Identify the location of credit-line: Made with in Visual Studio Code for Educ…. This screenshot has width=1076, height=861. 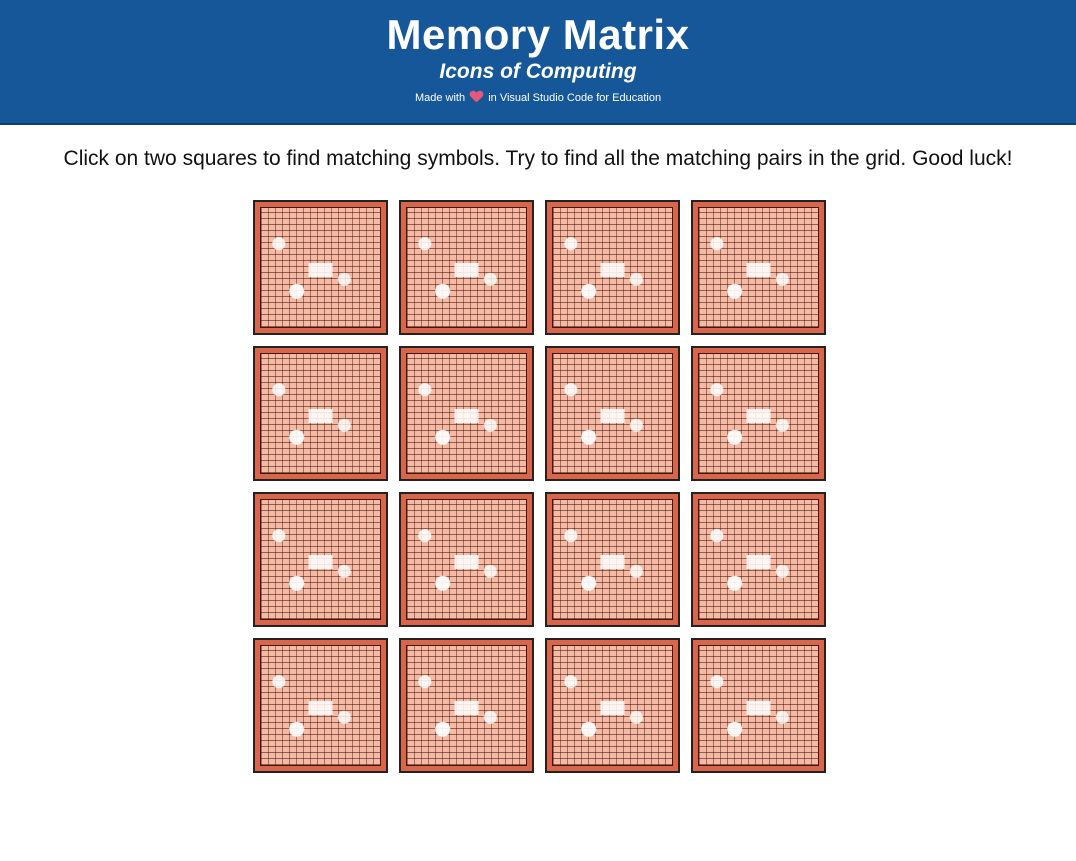
(538, 98).